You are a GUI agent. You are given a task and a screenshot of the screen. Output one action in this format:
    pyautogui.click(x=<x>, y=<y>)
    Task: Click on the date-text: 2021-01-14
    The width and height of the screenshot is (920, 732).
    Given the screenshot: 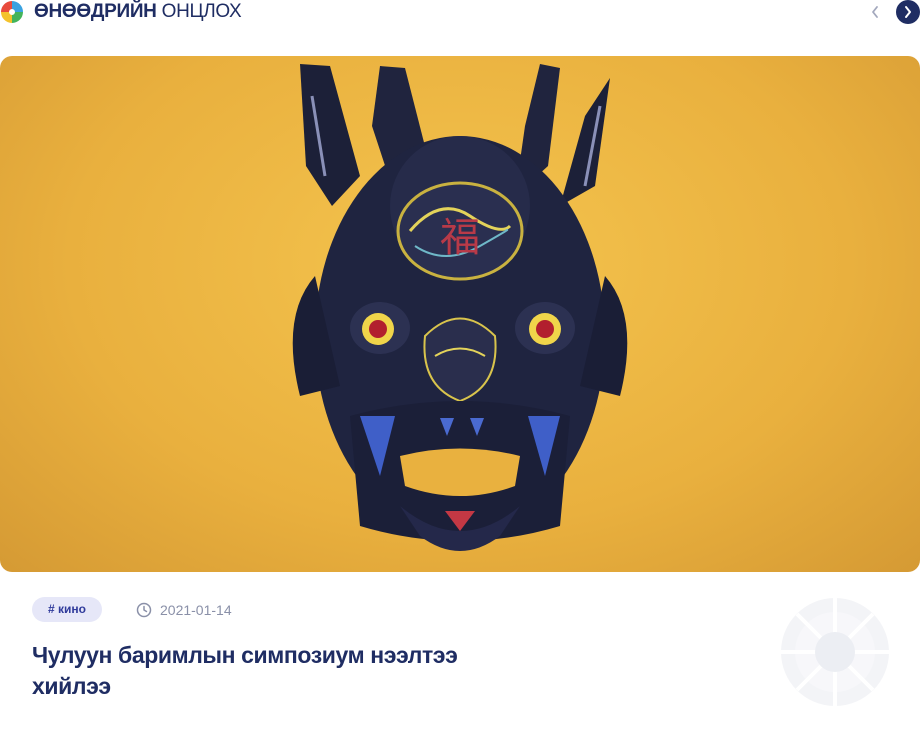 What is the action you would take?
    pyautogui.click(x=196, y=610)
    